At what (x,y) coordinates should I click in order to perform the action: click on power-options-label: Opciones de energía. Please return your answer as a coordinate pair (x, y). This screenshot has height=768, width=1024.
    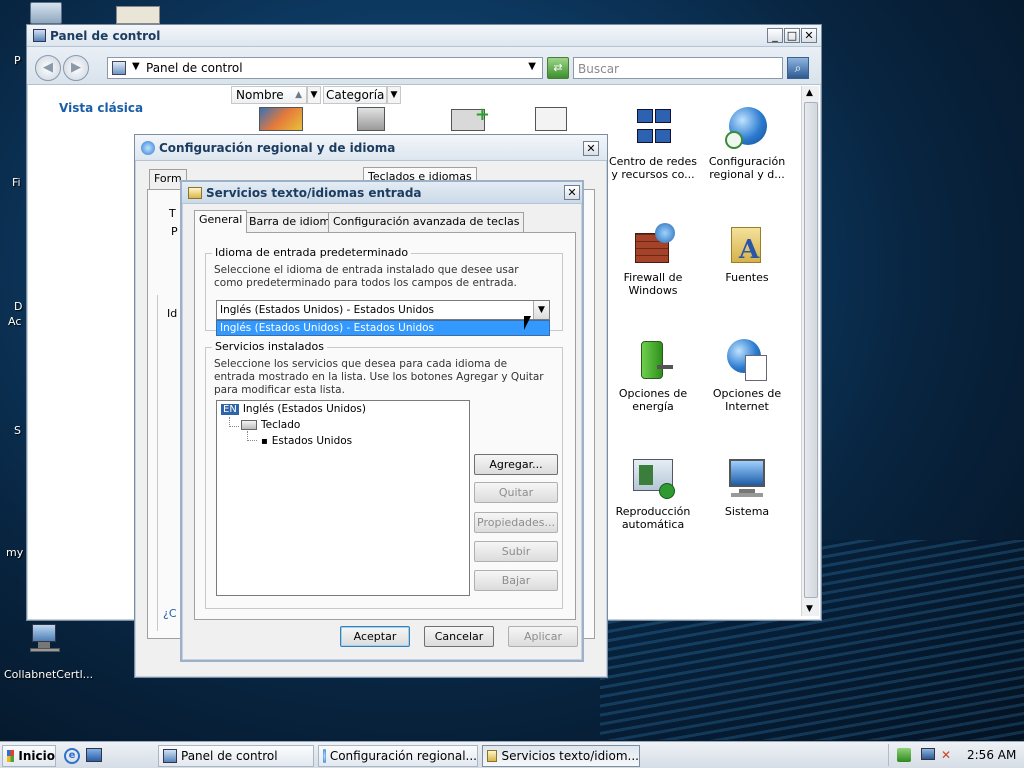
    Looking at the image, I should click on (653, 400).